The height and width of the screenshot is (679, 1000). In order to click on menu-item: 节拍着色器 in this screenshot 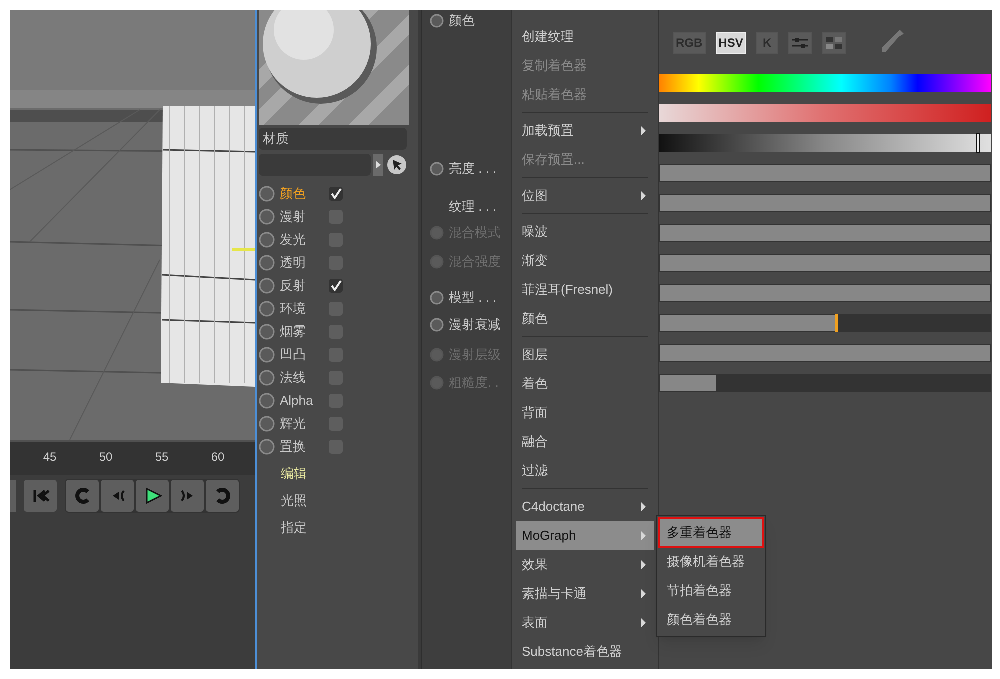, I will do `click(711, 590)`.